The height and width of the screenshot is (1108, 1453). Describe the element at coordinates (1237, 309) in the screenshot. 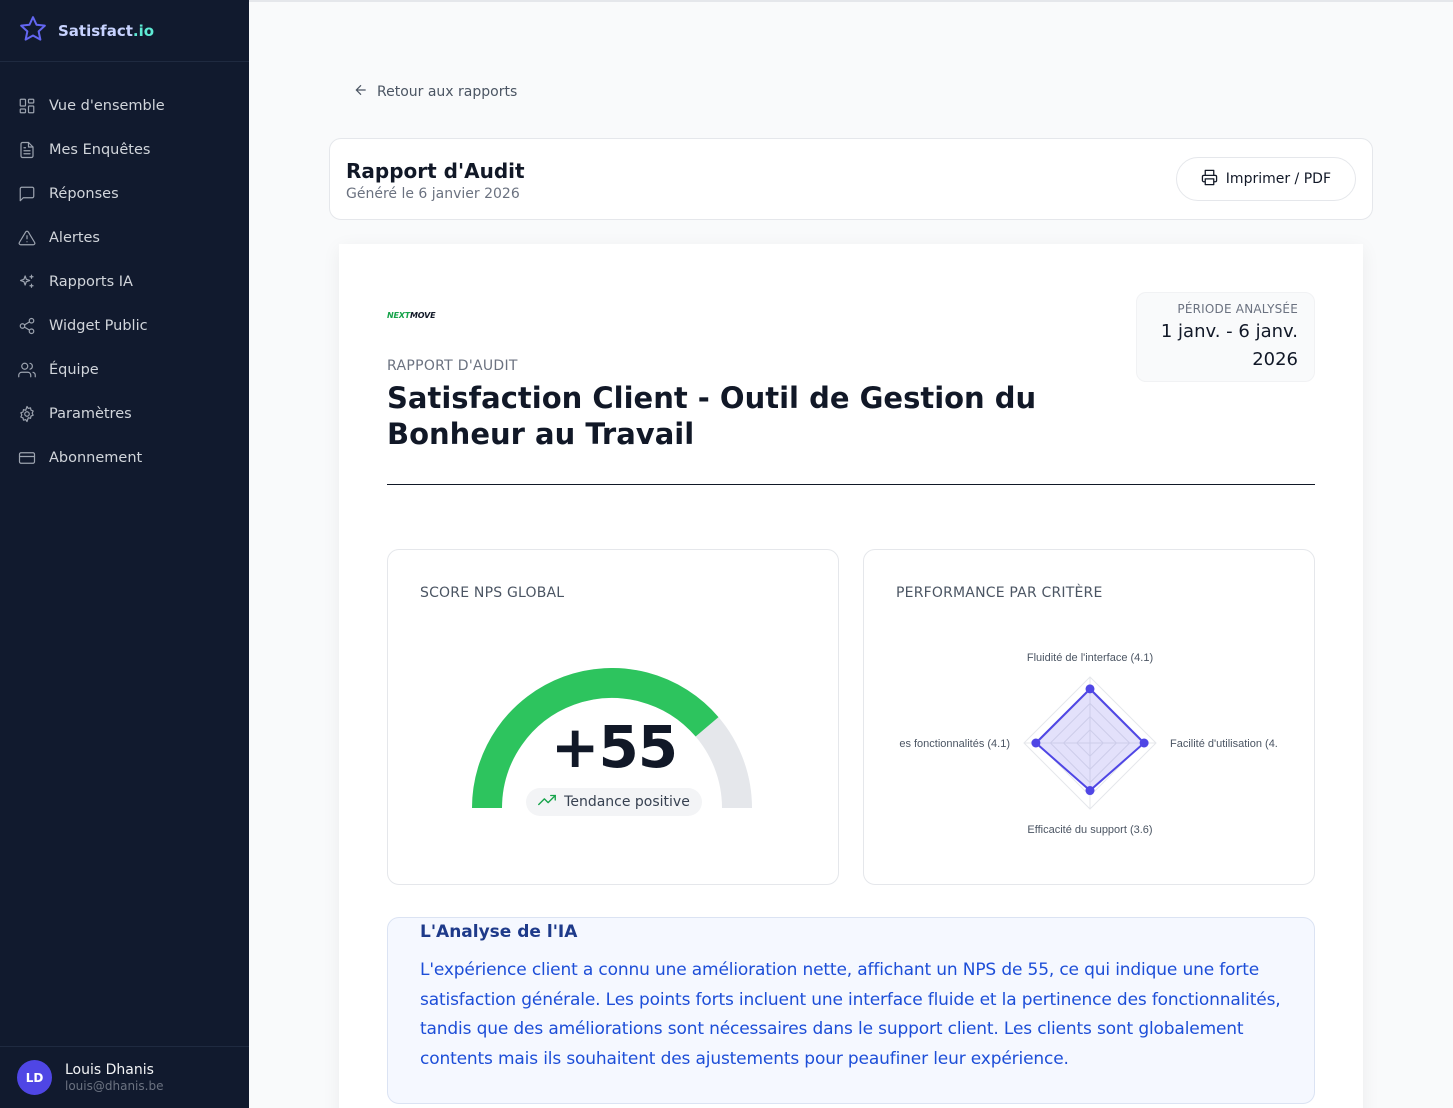

I see `period-label: PÉRIODE ANALYSÉE` at that location.